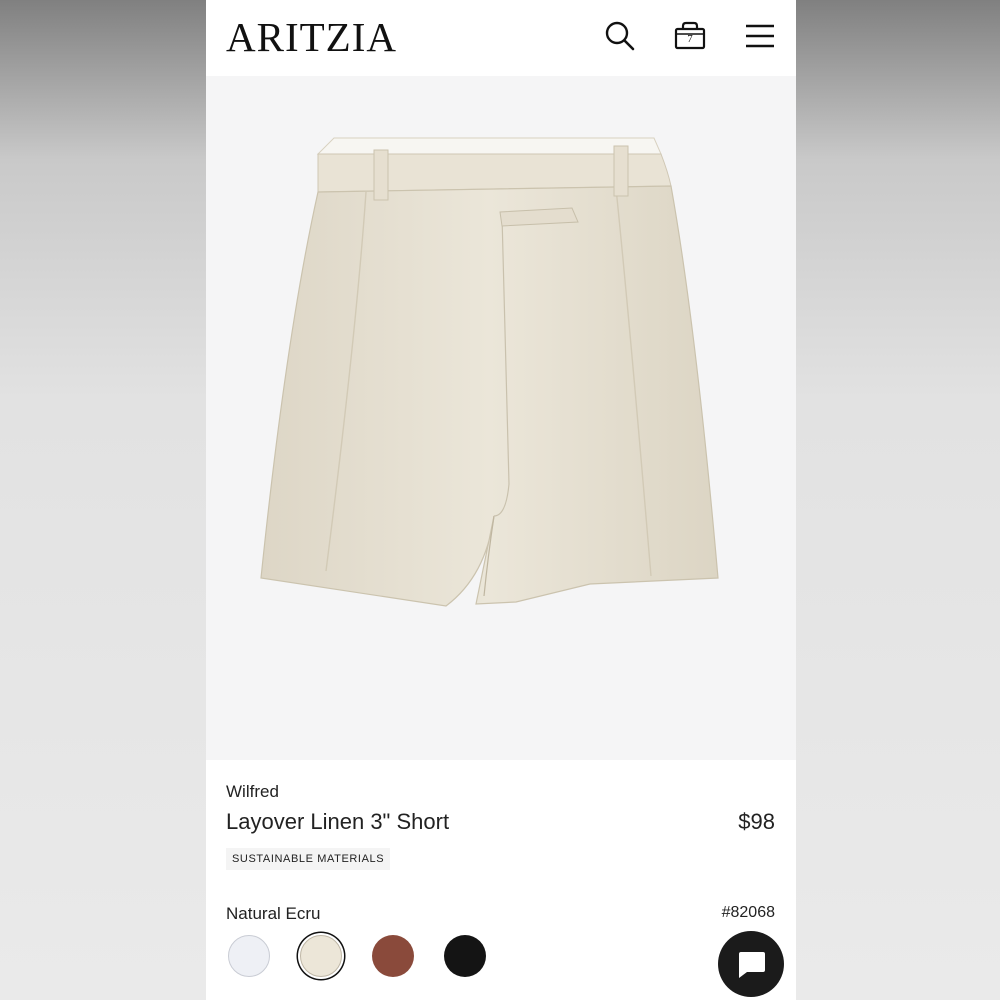 The width and height of the screenshot is (1000, 1000). Describe the element at coordinates (308, 859) in the screenshot. I see `sustainable-materials-badge: SUSTAINABLE MATERIALS` at that location.